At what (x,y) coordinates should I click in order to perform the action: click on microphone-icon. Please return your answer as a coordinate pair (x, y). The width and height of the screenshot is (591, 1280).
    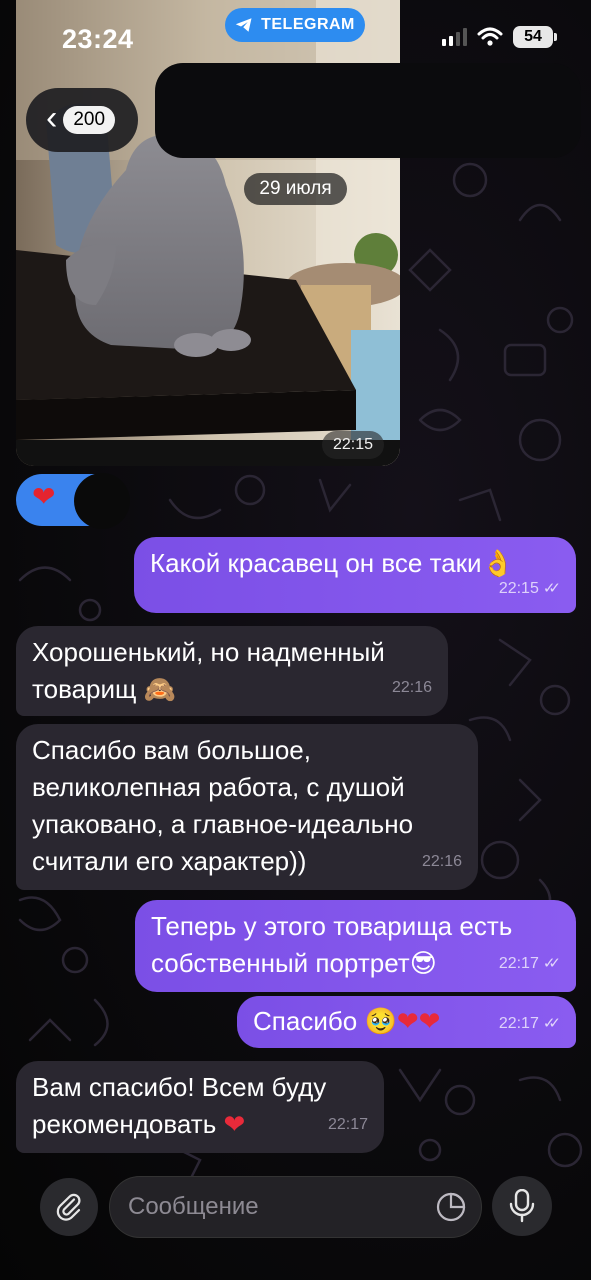
    Looking at the image, I should click on (522, 1206).